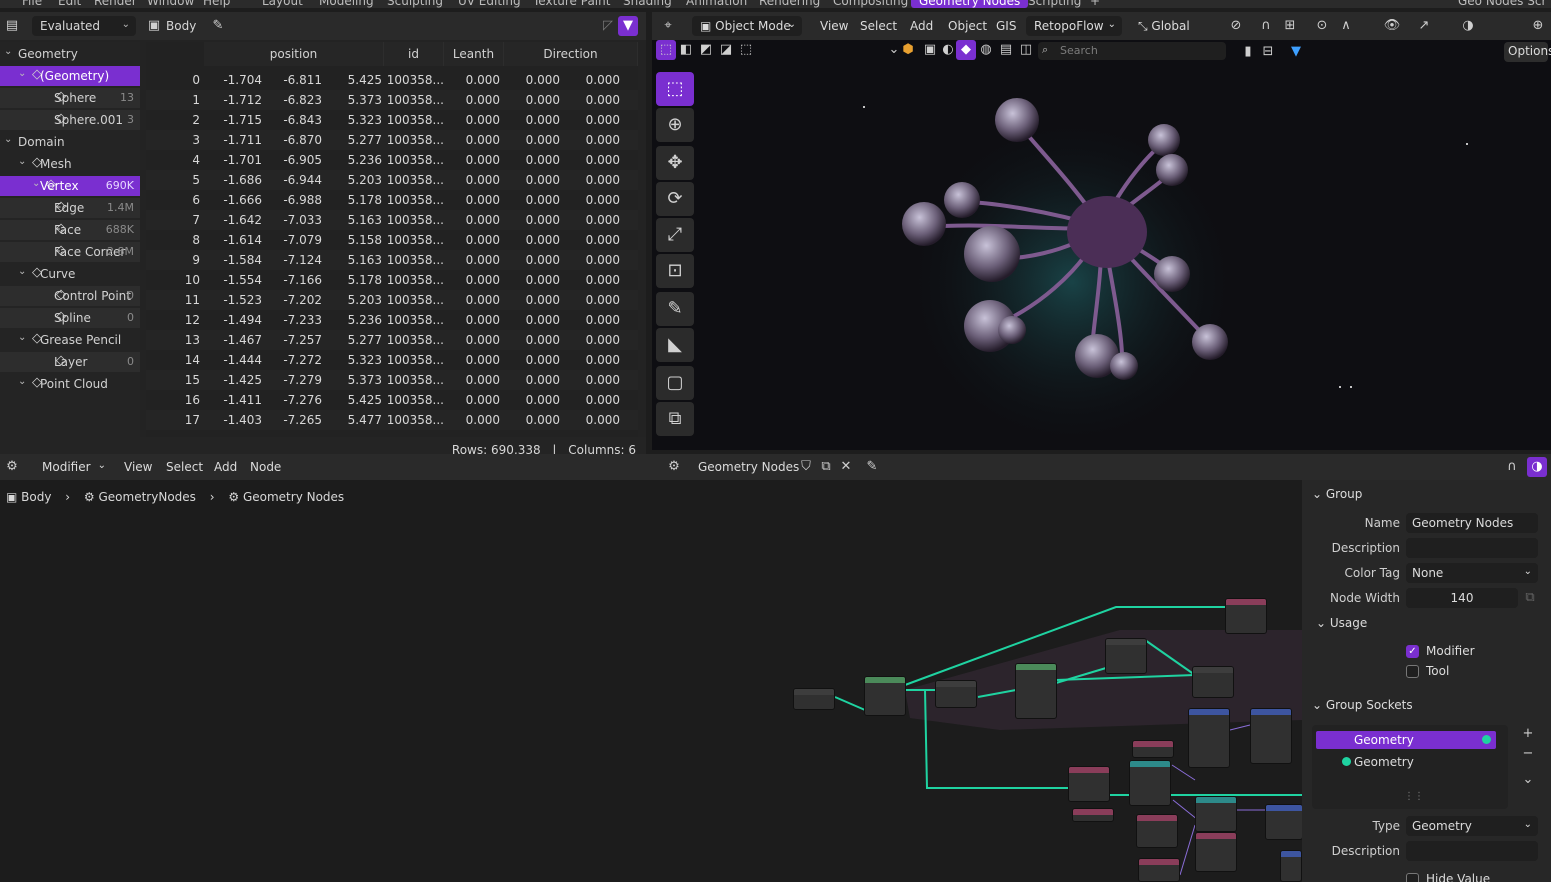 The image size is (1551, 882). What do you see at coordinates (675, 309) in the screenshot?
I see `annotate-tool-icon: ✎` at bounding box center [675, 309].